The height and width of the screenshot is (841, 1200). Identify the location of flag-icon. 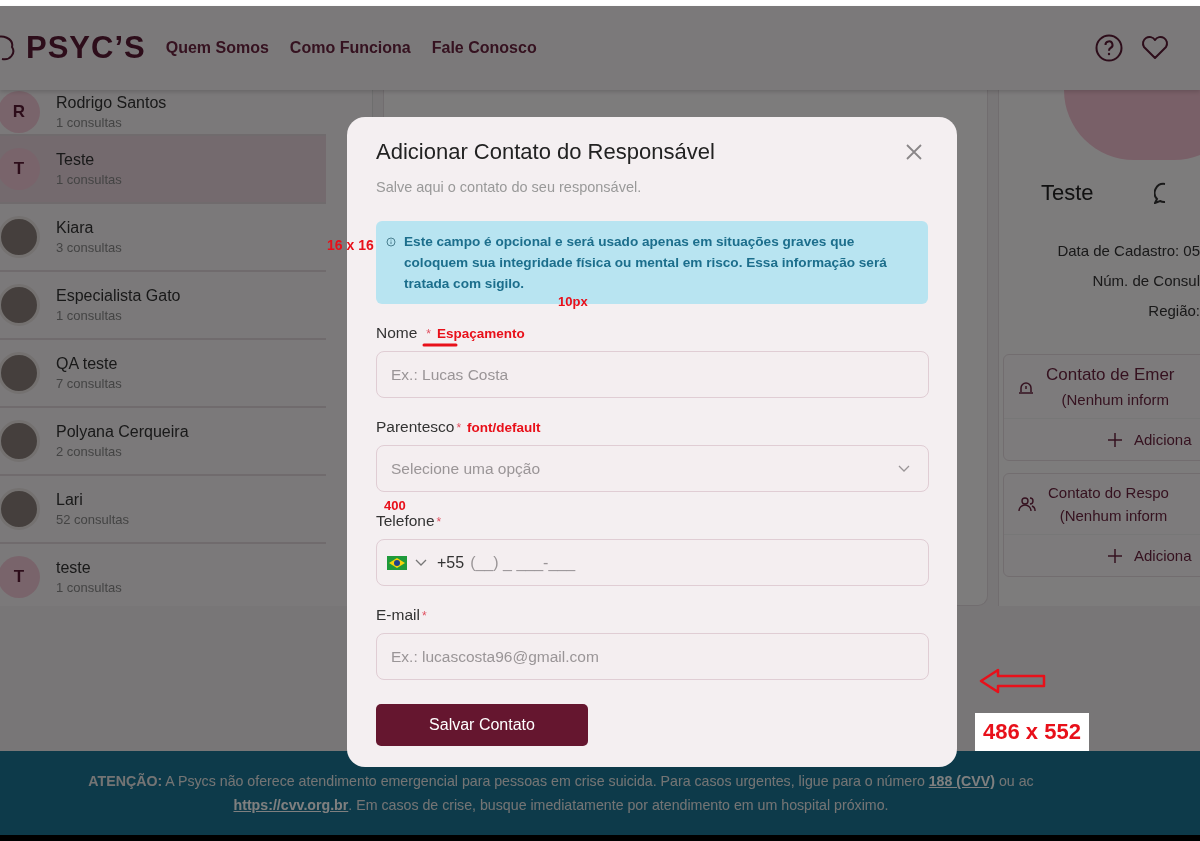
(397, 562).